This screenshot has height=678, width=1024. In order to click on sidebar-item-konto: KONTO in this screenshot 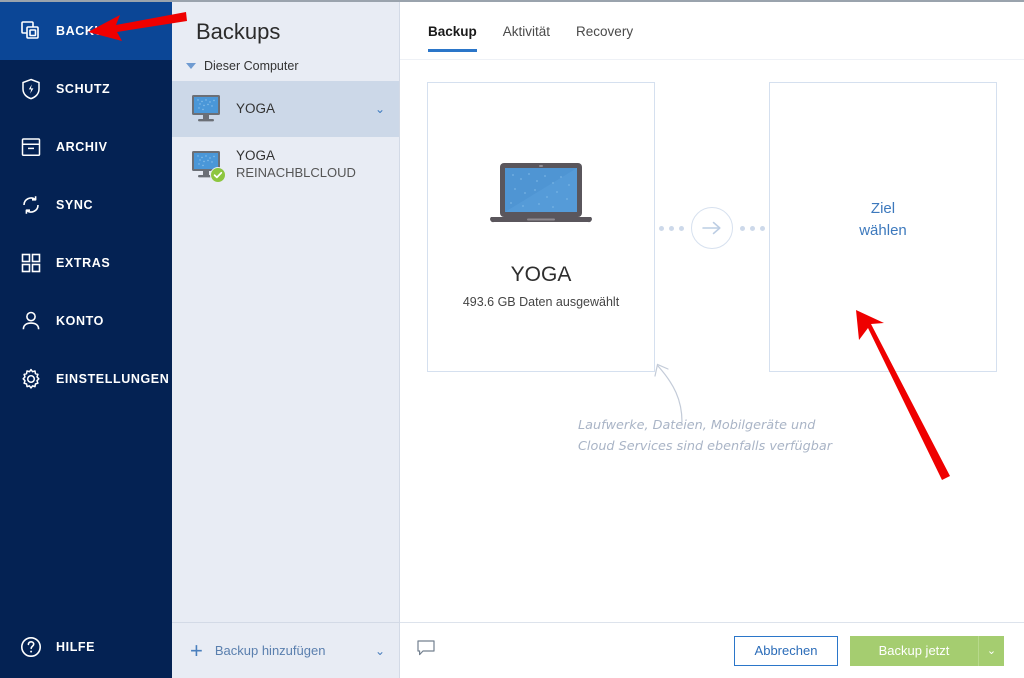, I will do `click(86, 321)`.